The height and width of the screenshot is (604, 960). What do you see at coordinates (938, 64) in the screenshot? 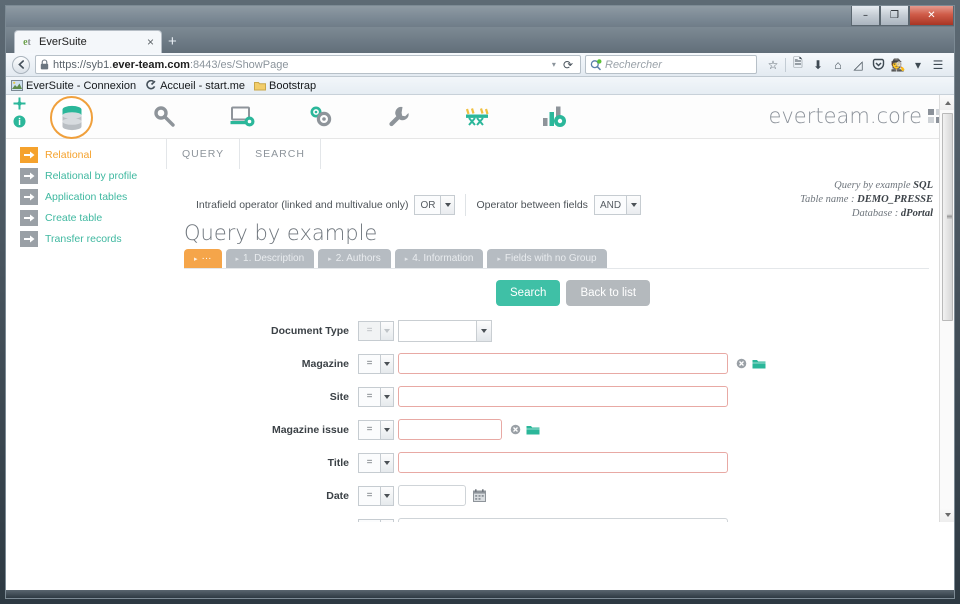
I see `menu-hamburger-icon: ☰` at bounding box center [938, 64].